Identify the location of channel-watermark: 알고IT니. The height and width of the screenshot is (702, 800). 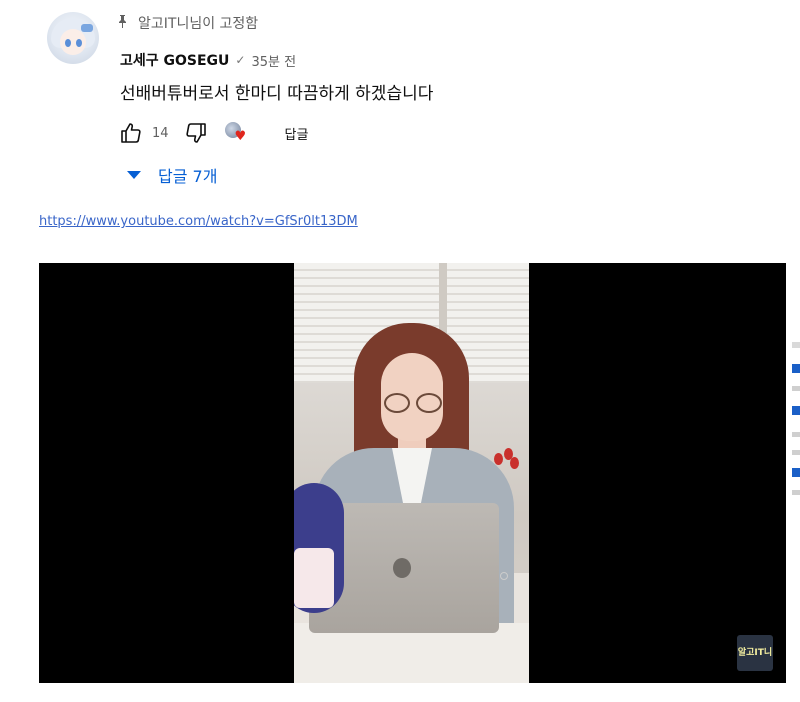
(755, 653).